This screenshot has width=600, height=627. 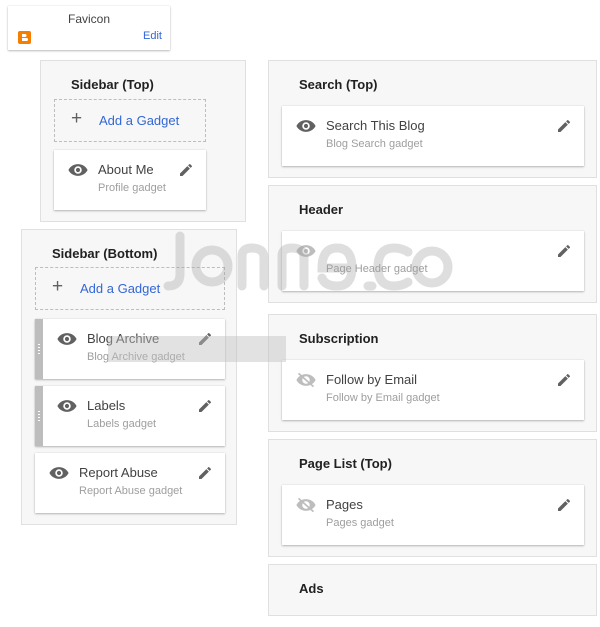 What do you see at coordinates (339, 338) in the screenshot?
I see `subscription-title: Subscription` at bounding box center [339, 338].